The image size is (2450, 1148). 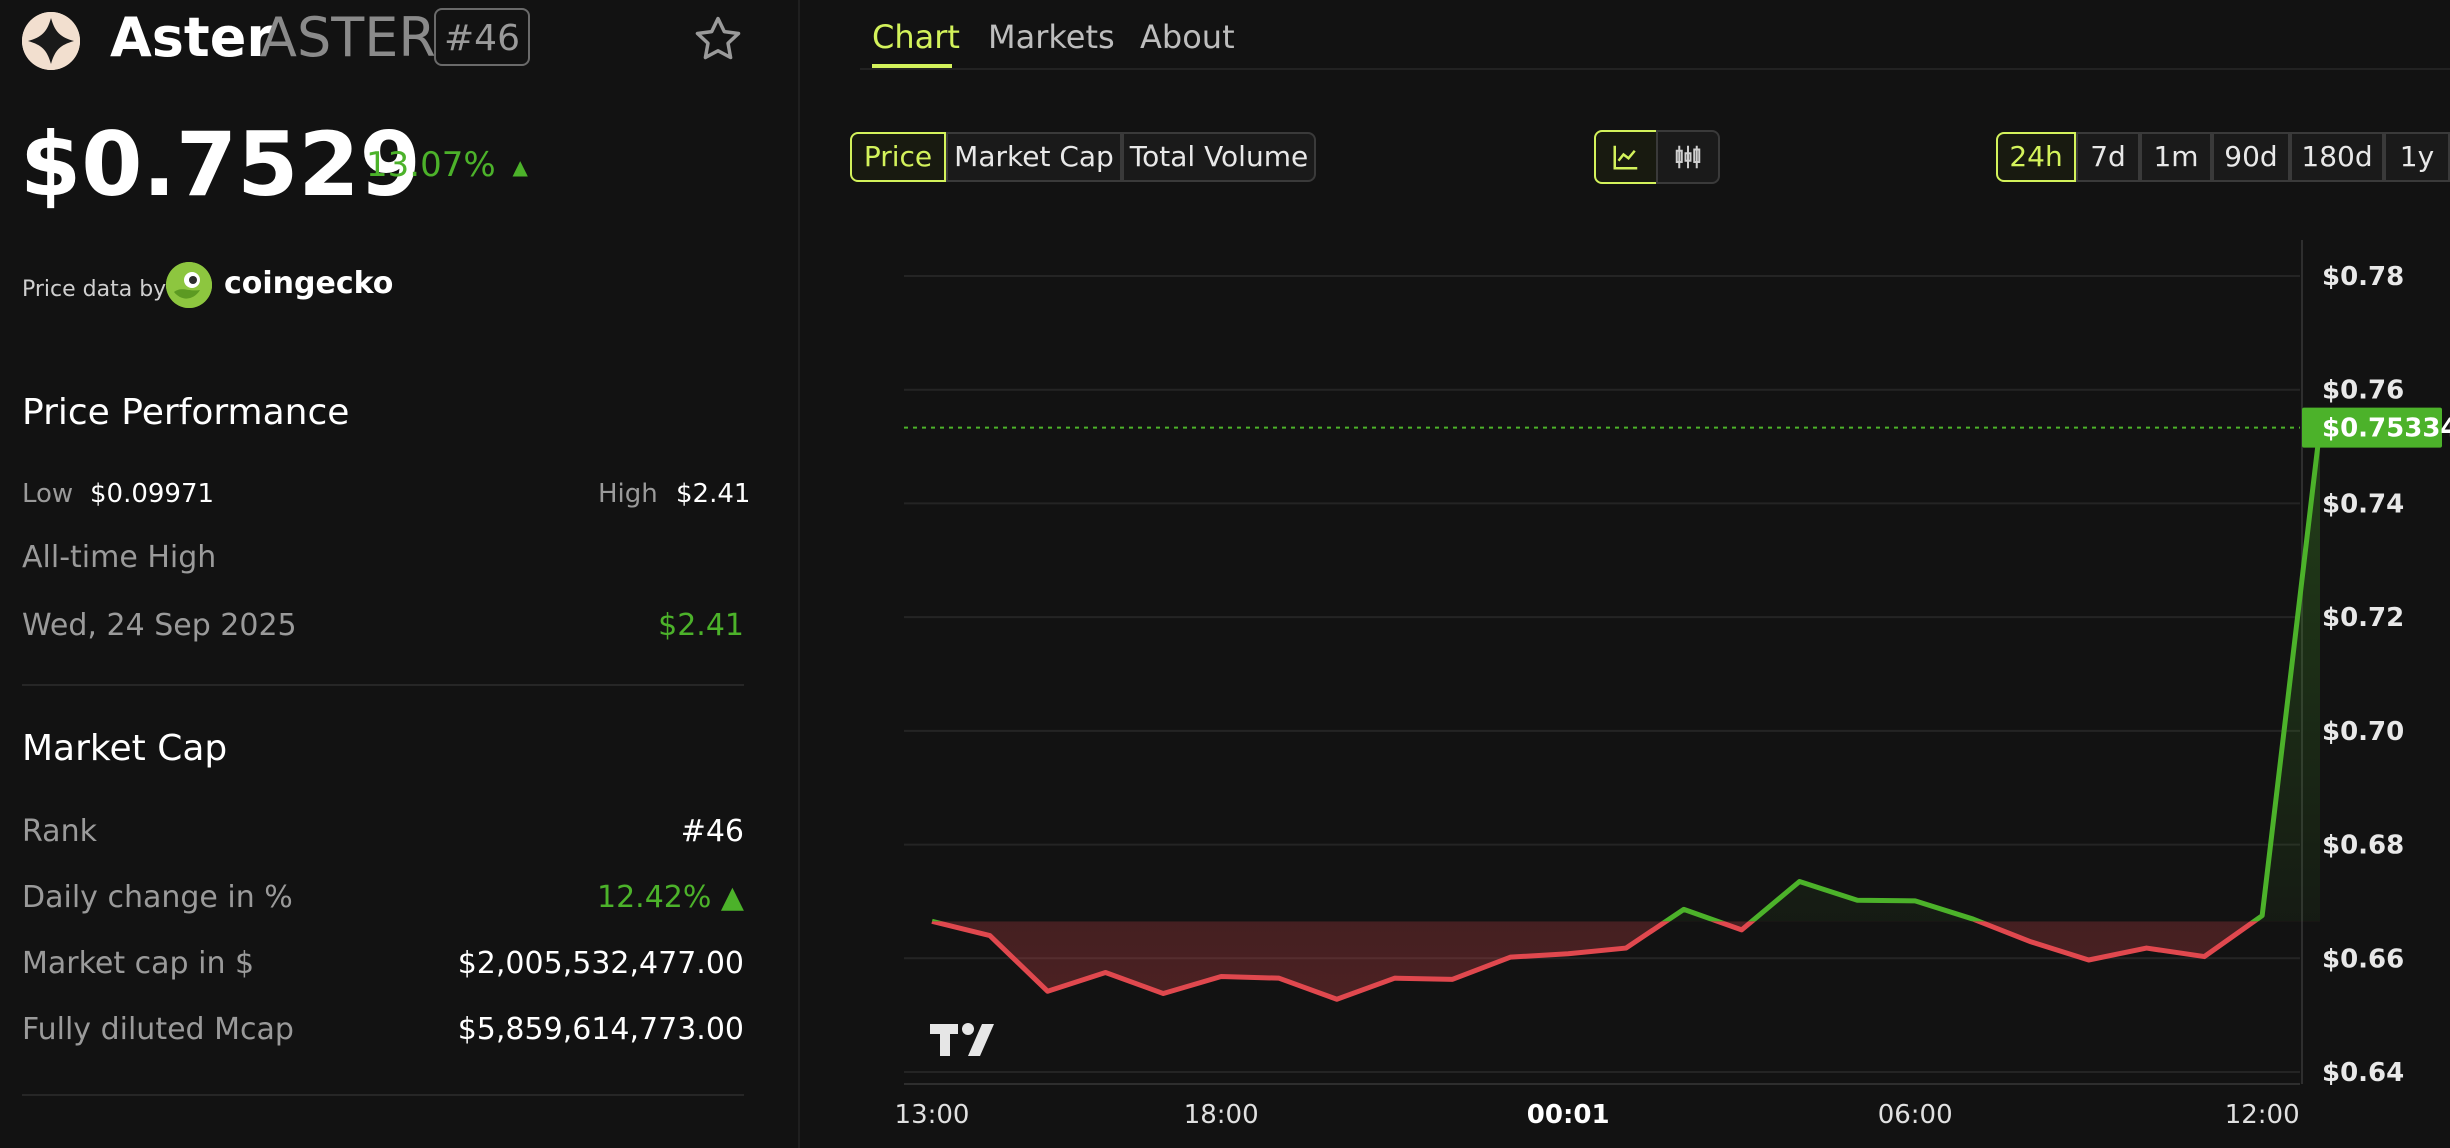 I want to click on y-tick-label: $0.76, so click(x=2363, y=391).